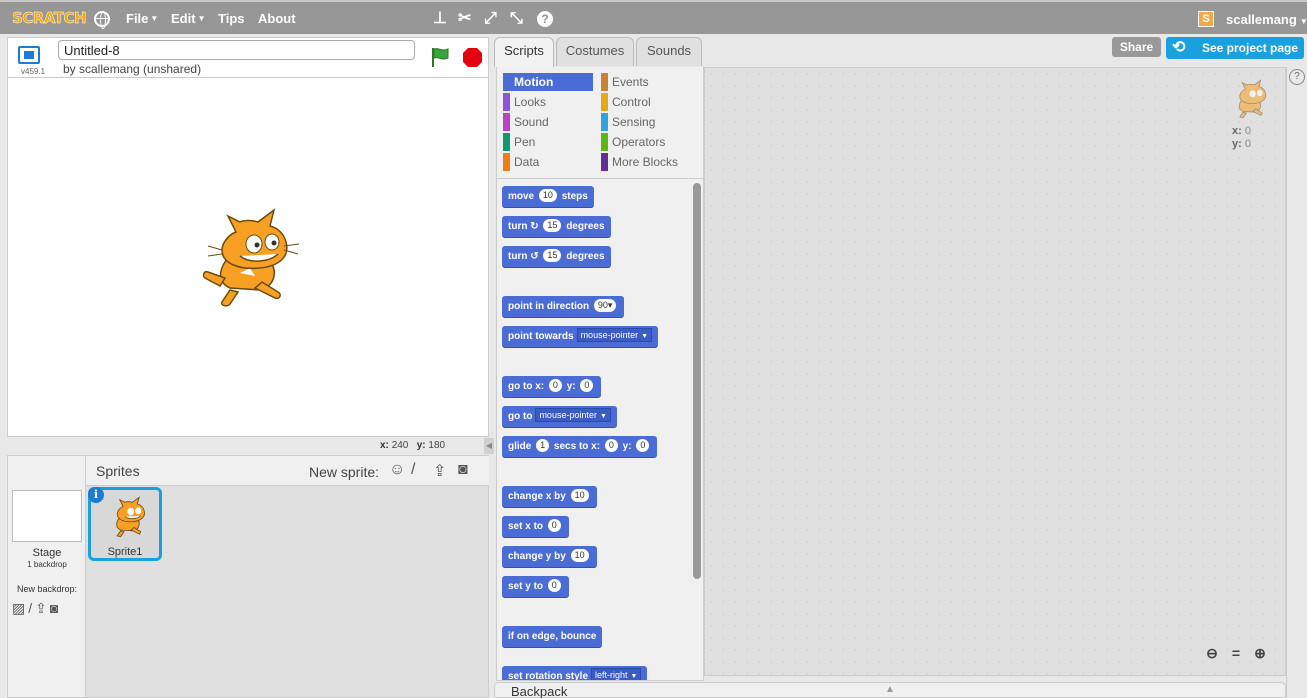  What do you see at coordinates (646, 102) in the screenshot?
I see `category-control: Control` at bounding box center [646, 102].